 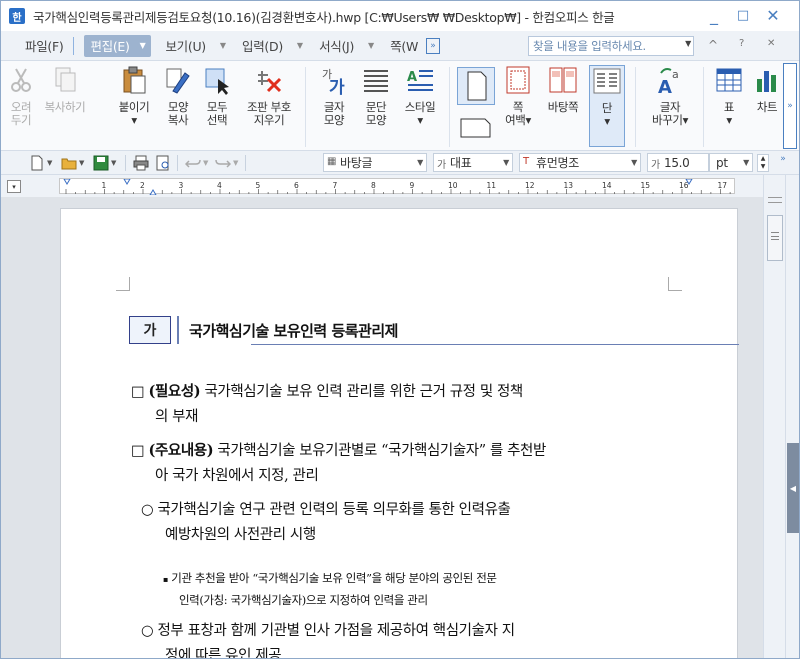 What do you see at coordinates (729, 120) in the screenshot?
I see `table-dropdown: ▾` at bounding box center [729, 120].